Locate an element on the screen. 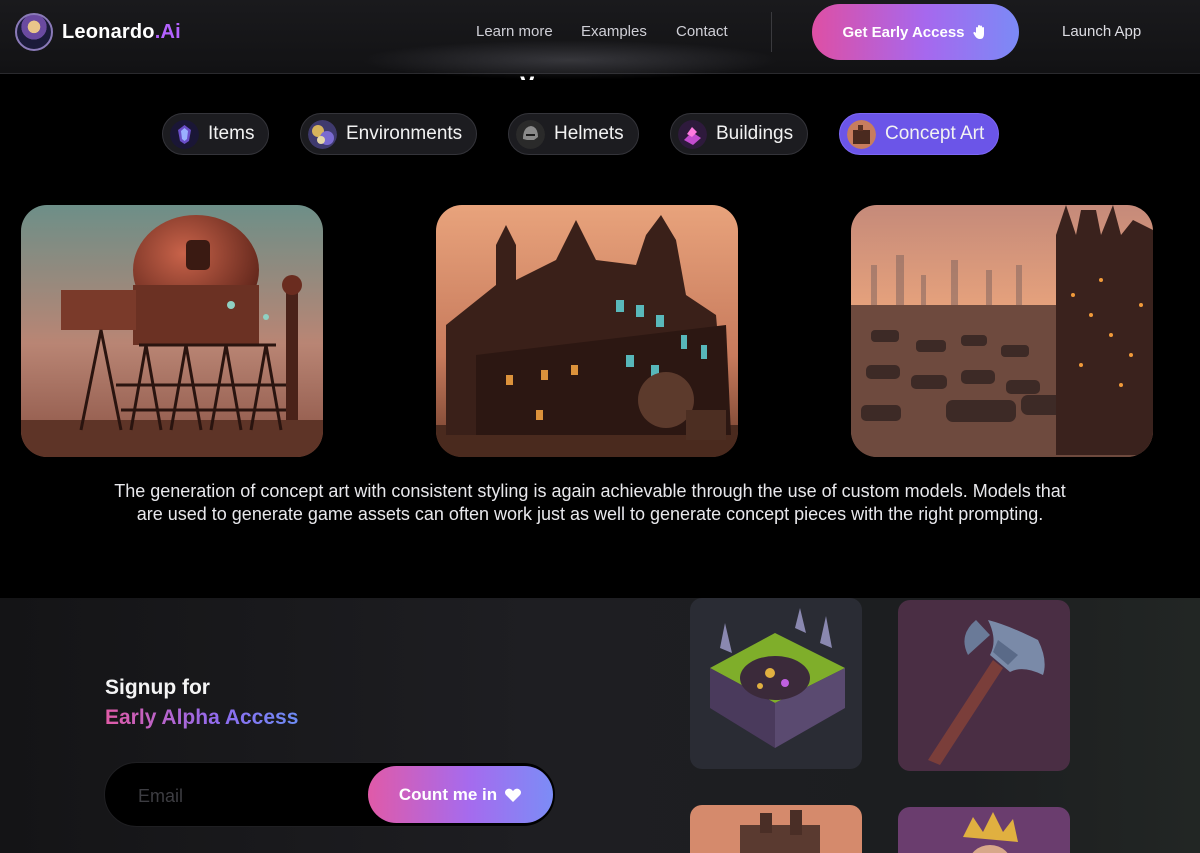  logo-ai: Ai is located at coordinates (170, 31).